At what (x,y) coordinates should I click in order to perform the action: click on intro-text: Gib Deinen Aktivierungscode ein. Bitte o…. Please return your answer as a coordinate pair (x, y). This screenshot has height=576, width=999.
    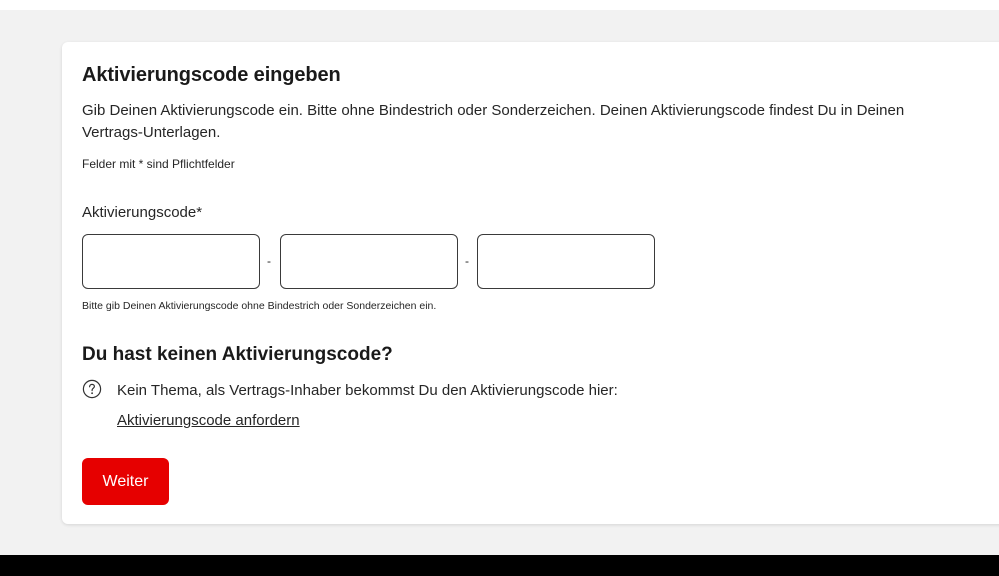
    Looking at the image, I should click on (493, 121).